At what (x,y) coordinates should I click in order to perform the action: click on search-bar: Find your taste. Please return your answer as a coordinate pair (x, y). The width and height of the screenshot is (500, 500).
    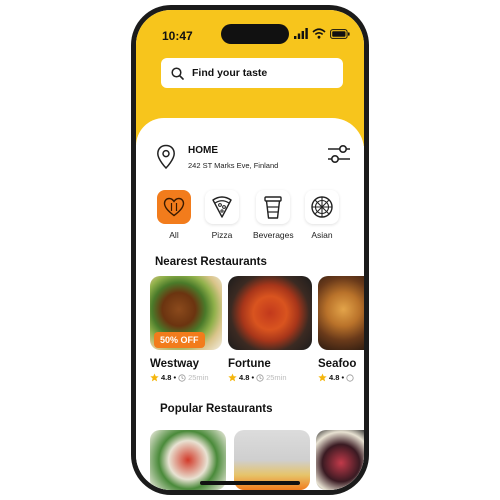
    Looking at the image, I should click on (252, 73).